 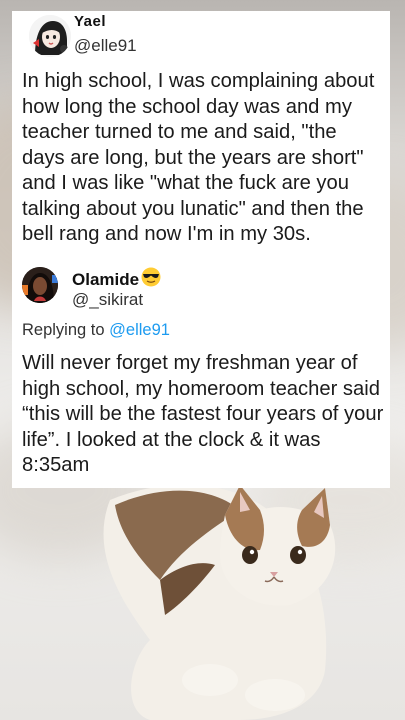 What do you see at coordinates (105, 46) in the screenshot?
I see `author-handle: @elle91` at bounding box center [105, 46].